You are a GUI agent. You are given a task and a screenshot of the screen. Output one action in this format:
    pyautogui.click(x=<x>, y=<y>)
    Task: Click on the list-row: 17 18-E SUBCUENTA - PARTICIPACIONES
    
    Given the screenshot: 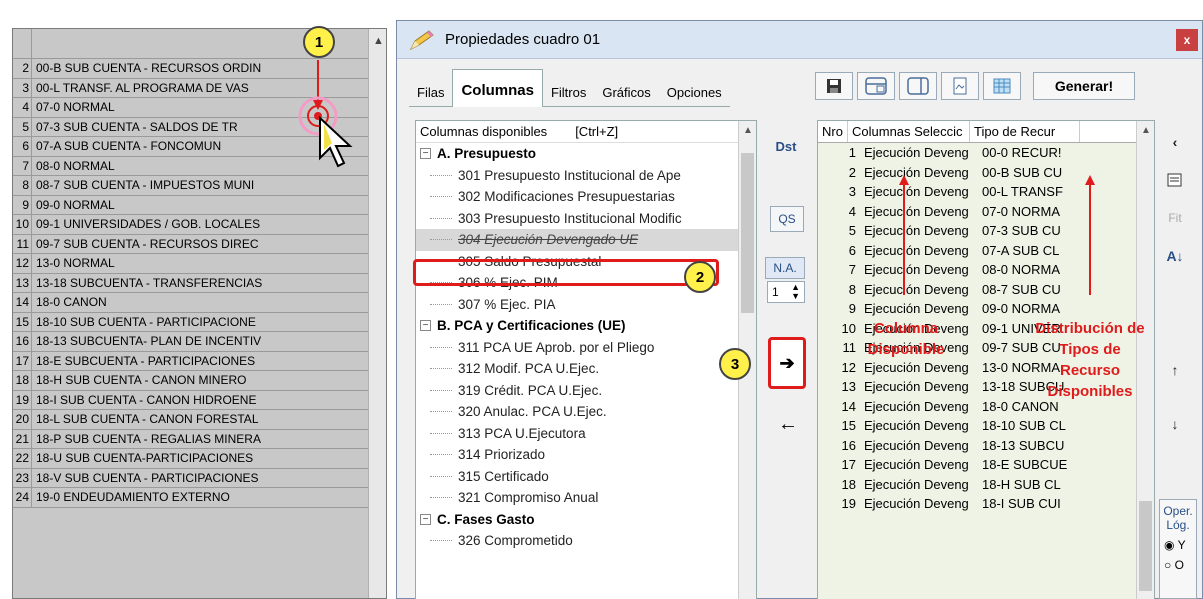 What is the action you would take?
    pyautogui.click(x=191, y=361)
    